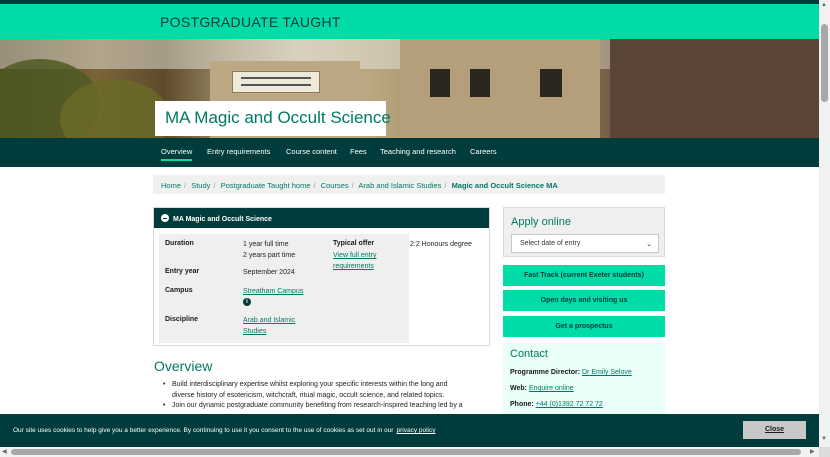 The width and height of the screenshot is (830, 457). Describe the element at coordinates (518, 388) in the screenshot. I see `web-label: Web:` at that location.